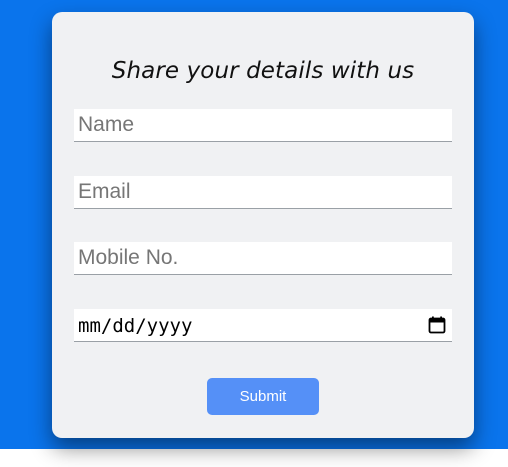 The height and width of the screenshot is (467, 508). Describe the element at coordinates (263, 396) in the screenshot. I see `submit-button: Submit` at that location.